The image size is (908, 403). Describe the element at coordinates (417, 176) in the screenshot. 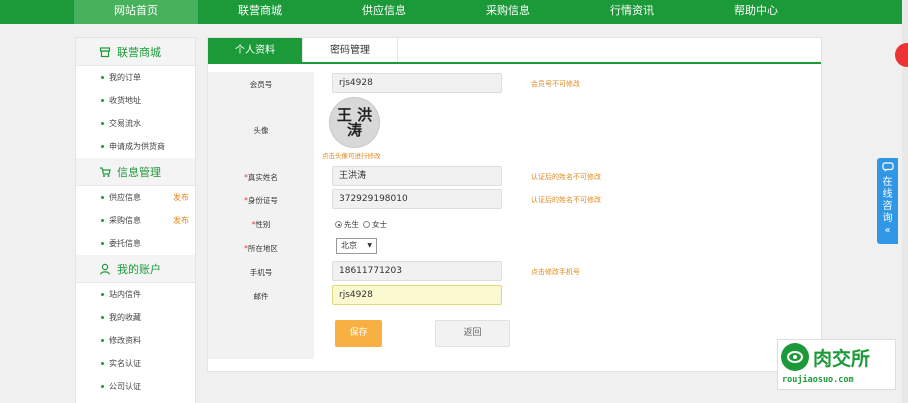

I see `realname-field: 王洪涛` at that location.